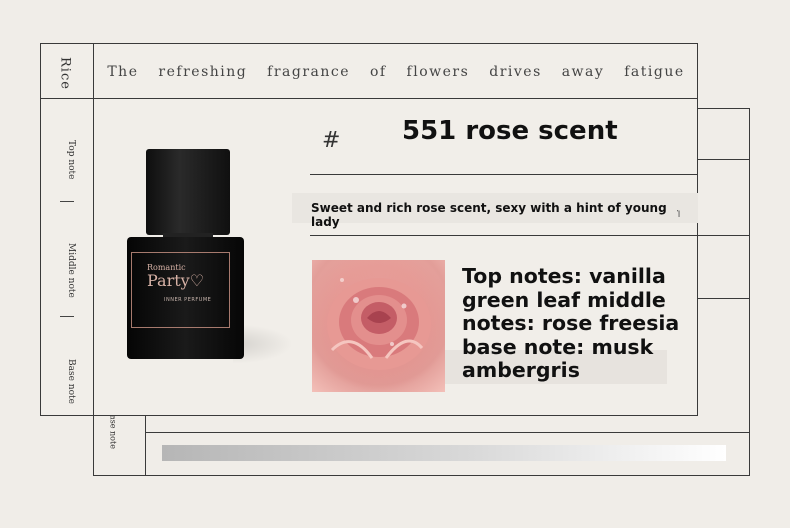  I want to click on hash-mark: #, so click(331, 140).